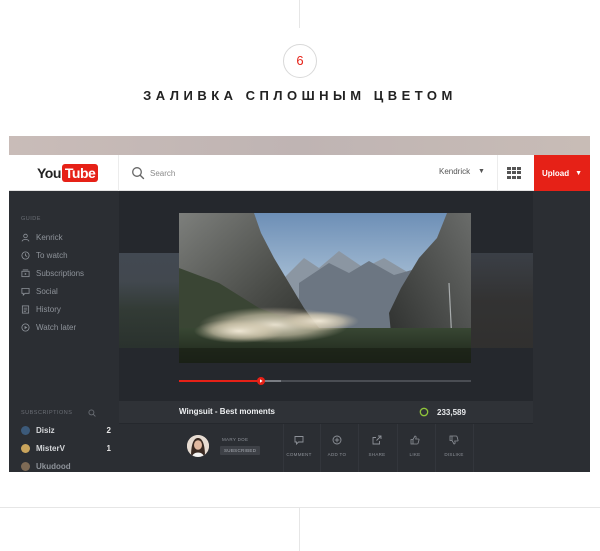 The width and height of the screenshot is (600, 551). I want to click on action-label: SHARE, so click(377, 454).